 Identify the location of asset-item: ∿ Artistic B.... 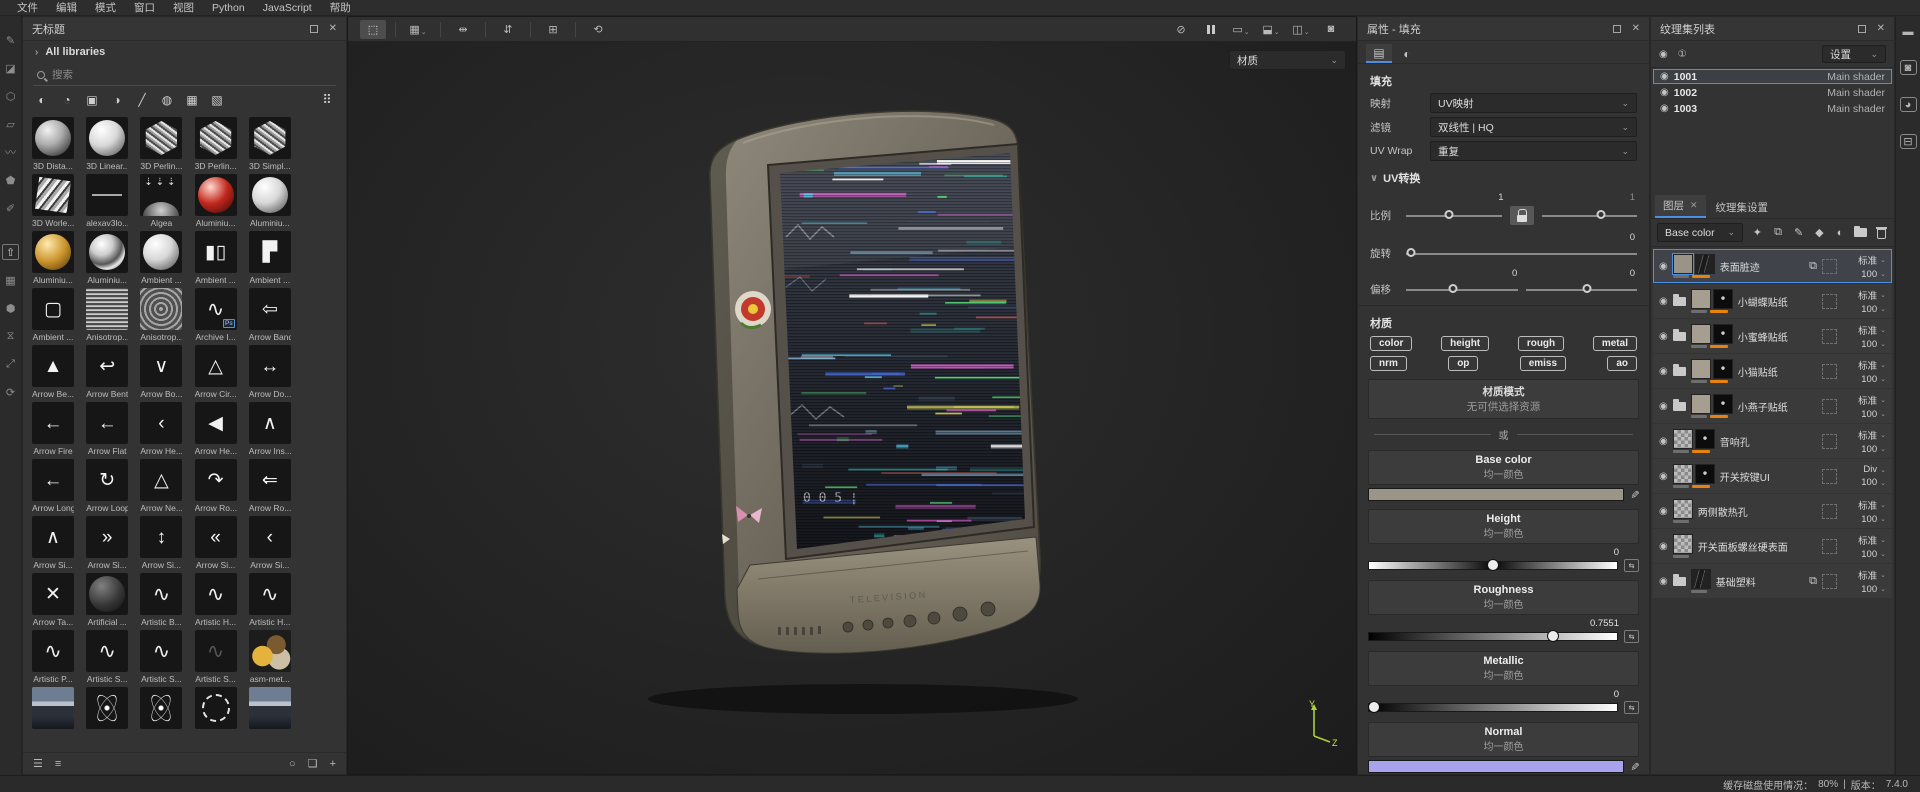
(161, 600).